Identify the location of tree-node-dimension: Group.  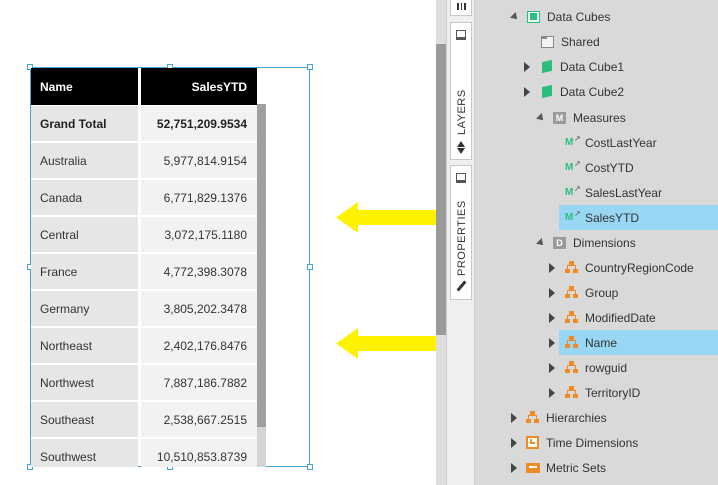
(583, 292).